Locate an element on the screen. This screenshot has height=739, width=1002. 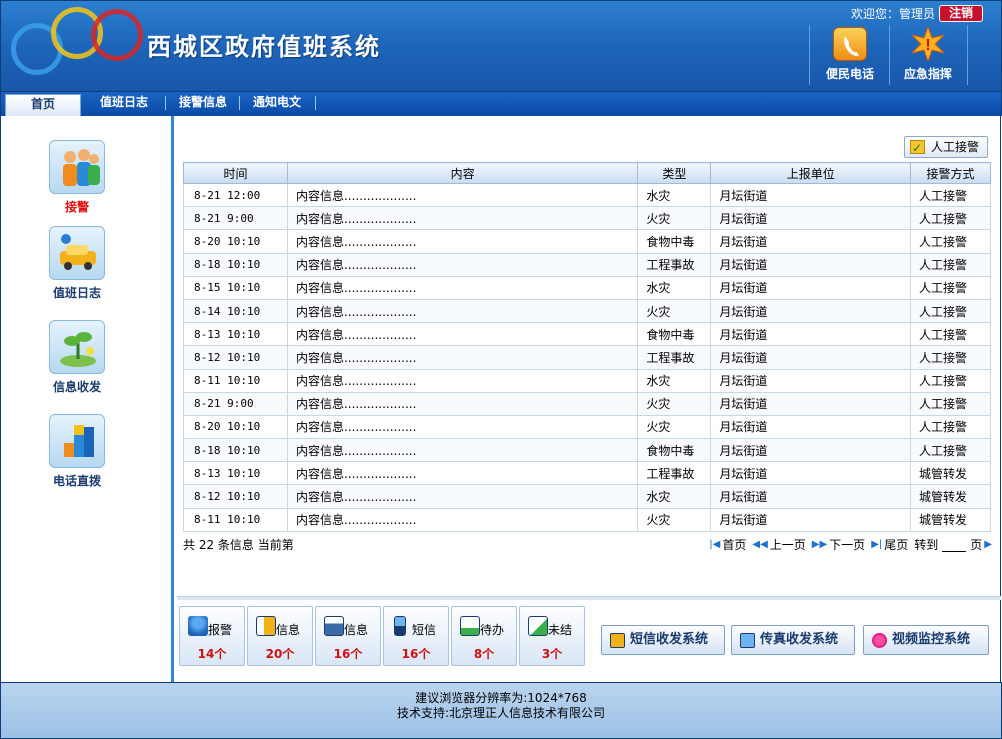
stat-unfinished-button: 未结 3个 is located at coordinates (552, 636).